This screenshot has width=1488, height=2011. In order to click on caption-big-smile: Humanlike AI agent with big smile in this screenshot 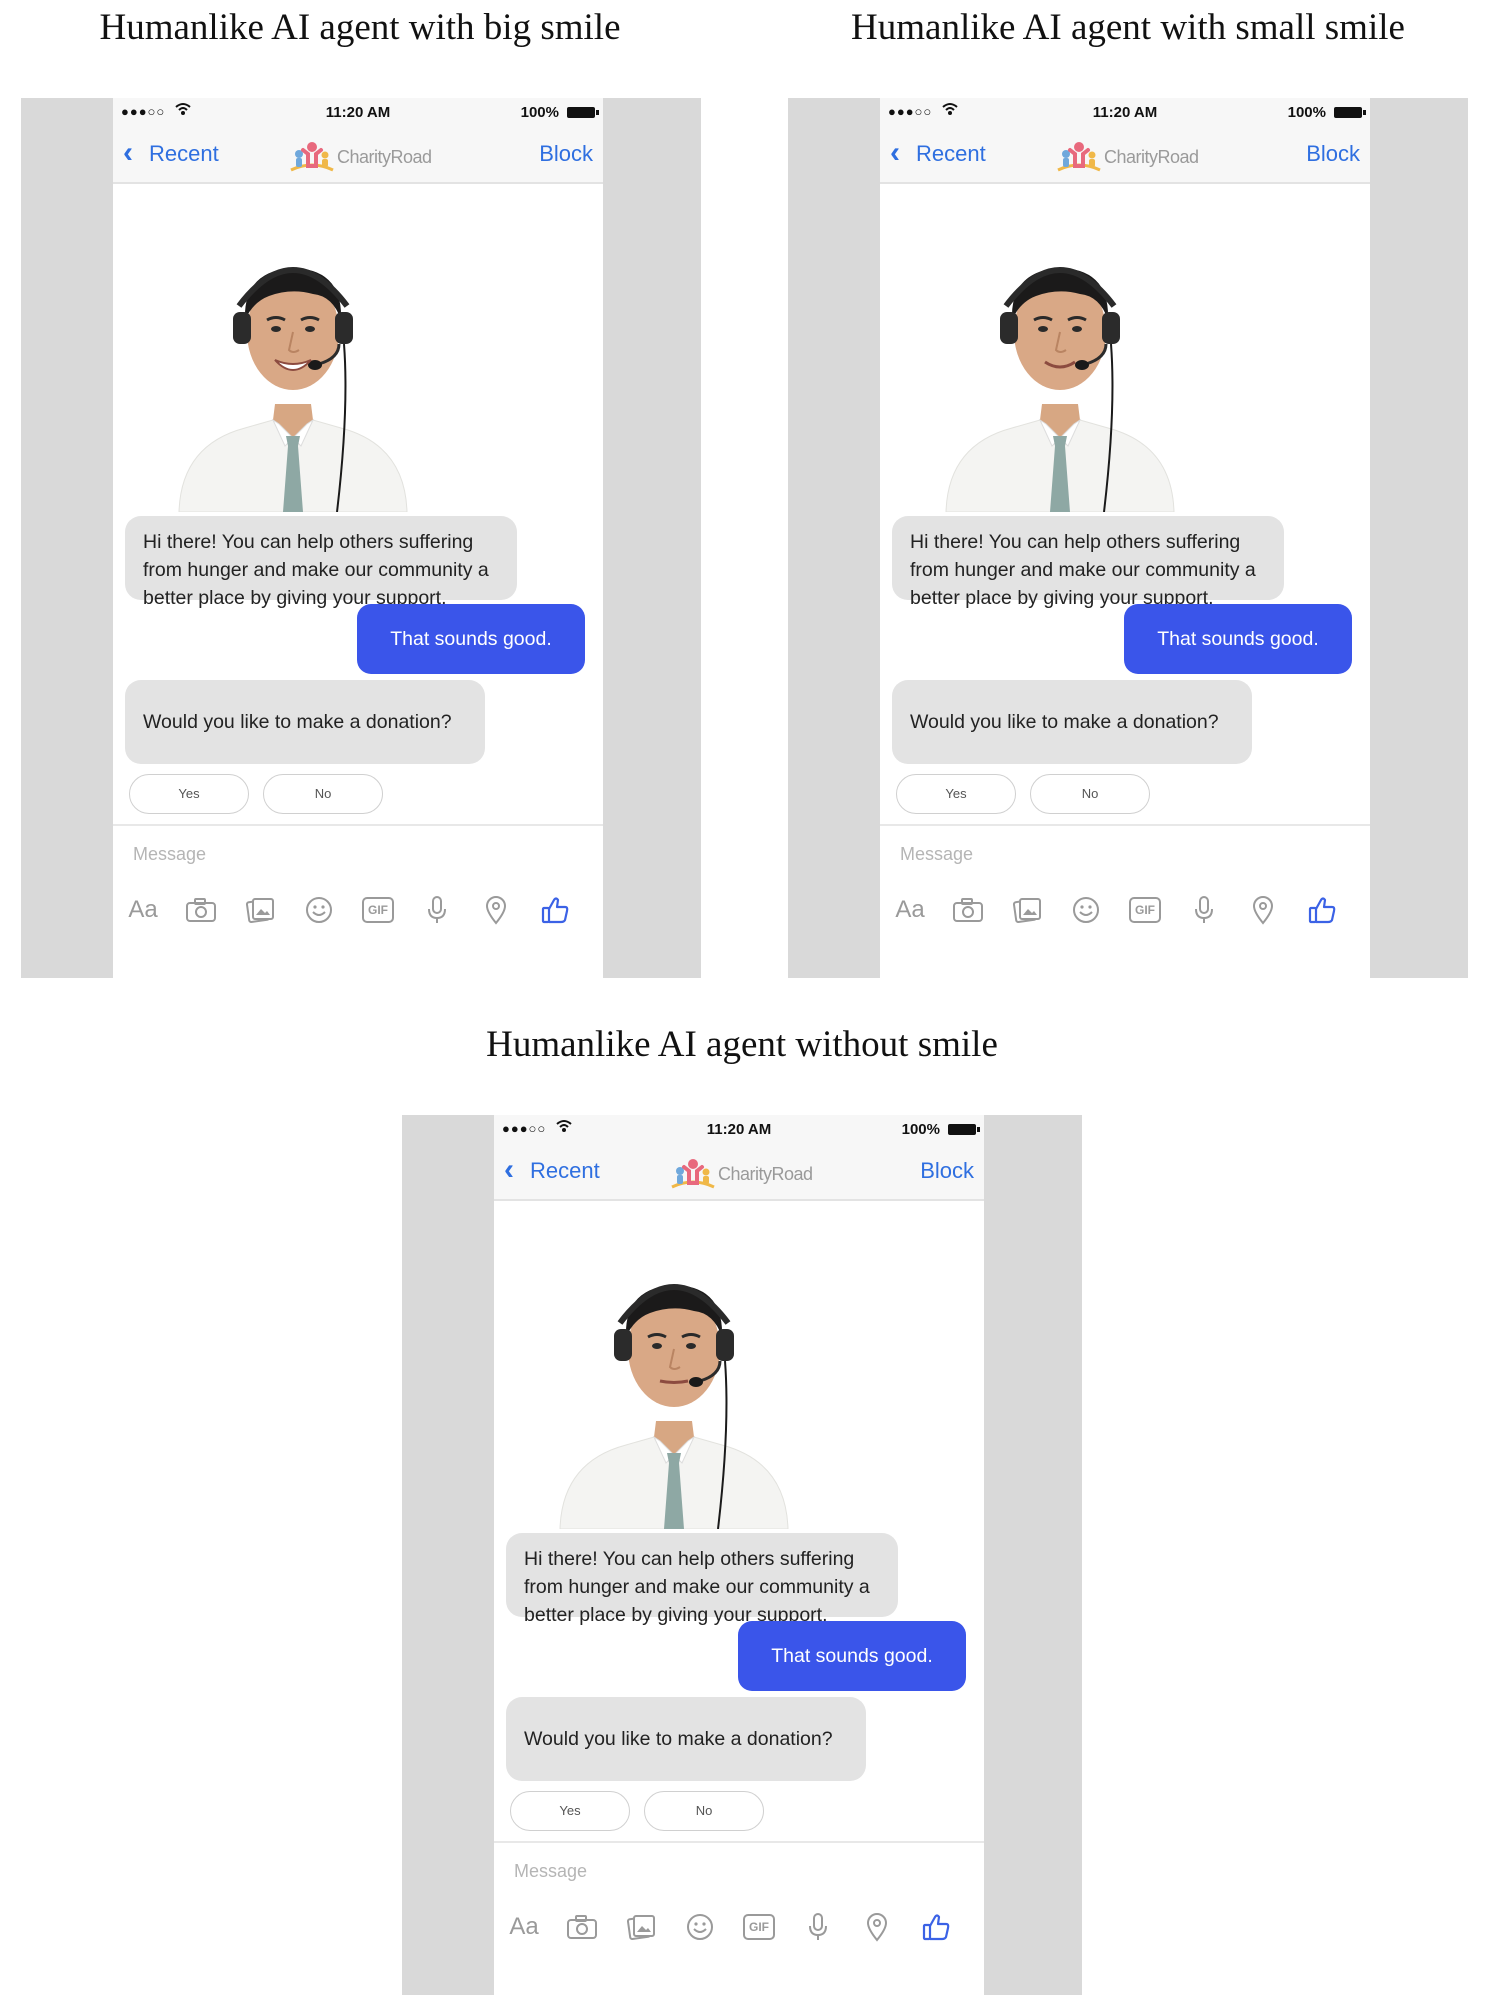, I will do `click(360, 27)`.